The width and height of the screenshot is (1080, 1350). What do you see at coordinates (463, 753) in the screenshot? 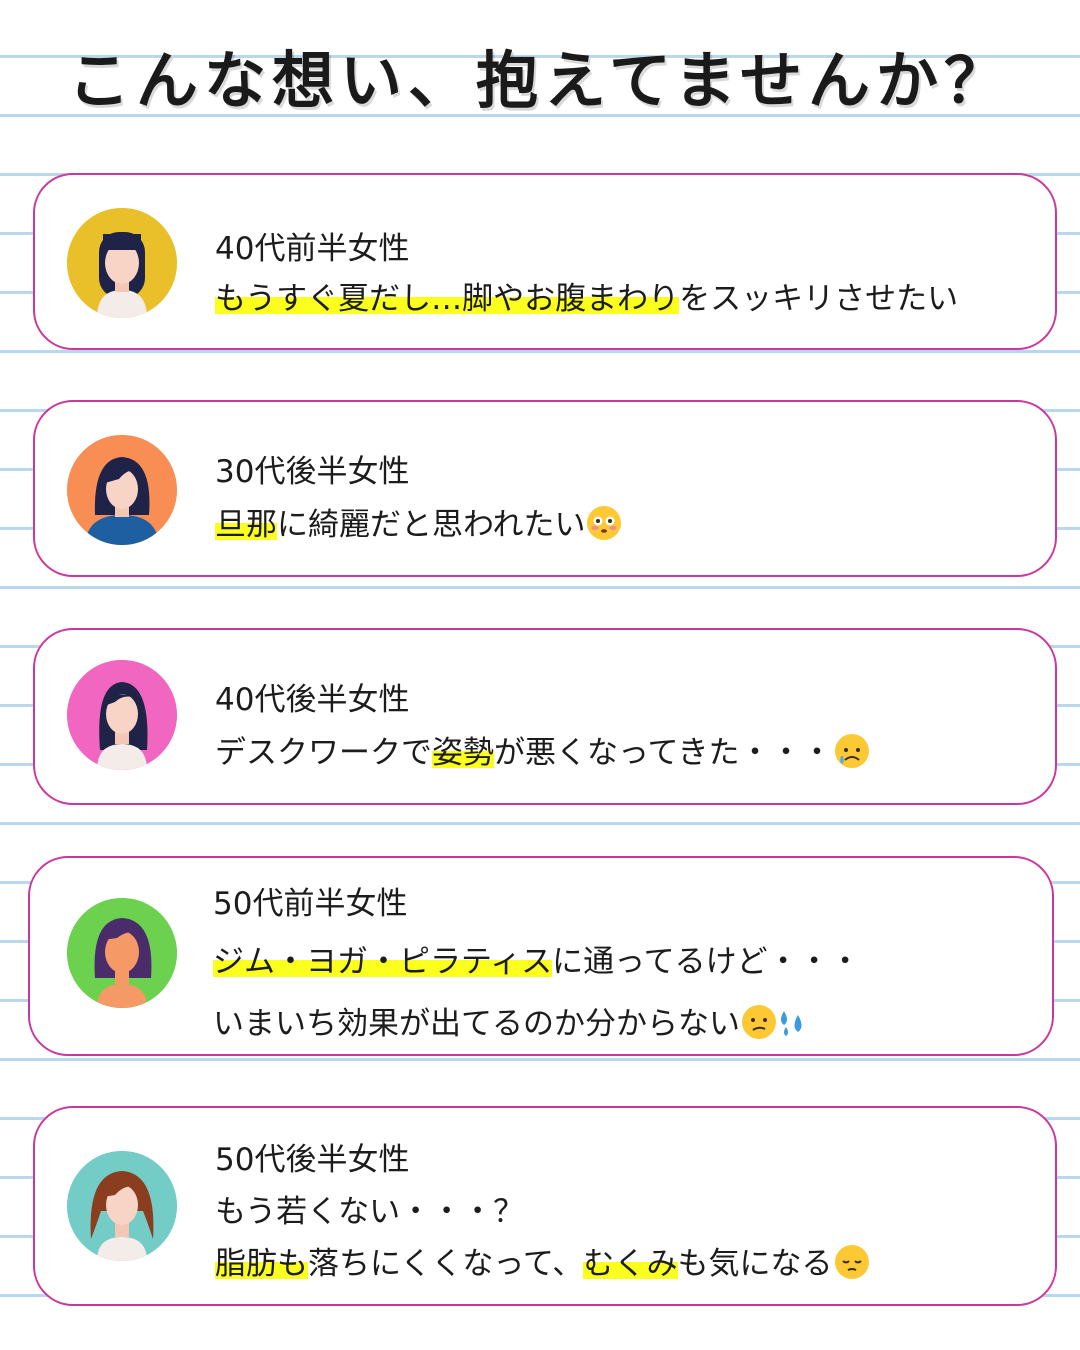
I see `highlighted-text: 姿勢` at bounding box center [463, 753].